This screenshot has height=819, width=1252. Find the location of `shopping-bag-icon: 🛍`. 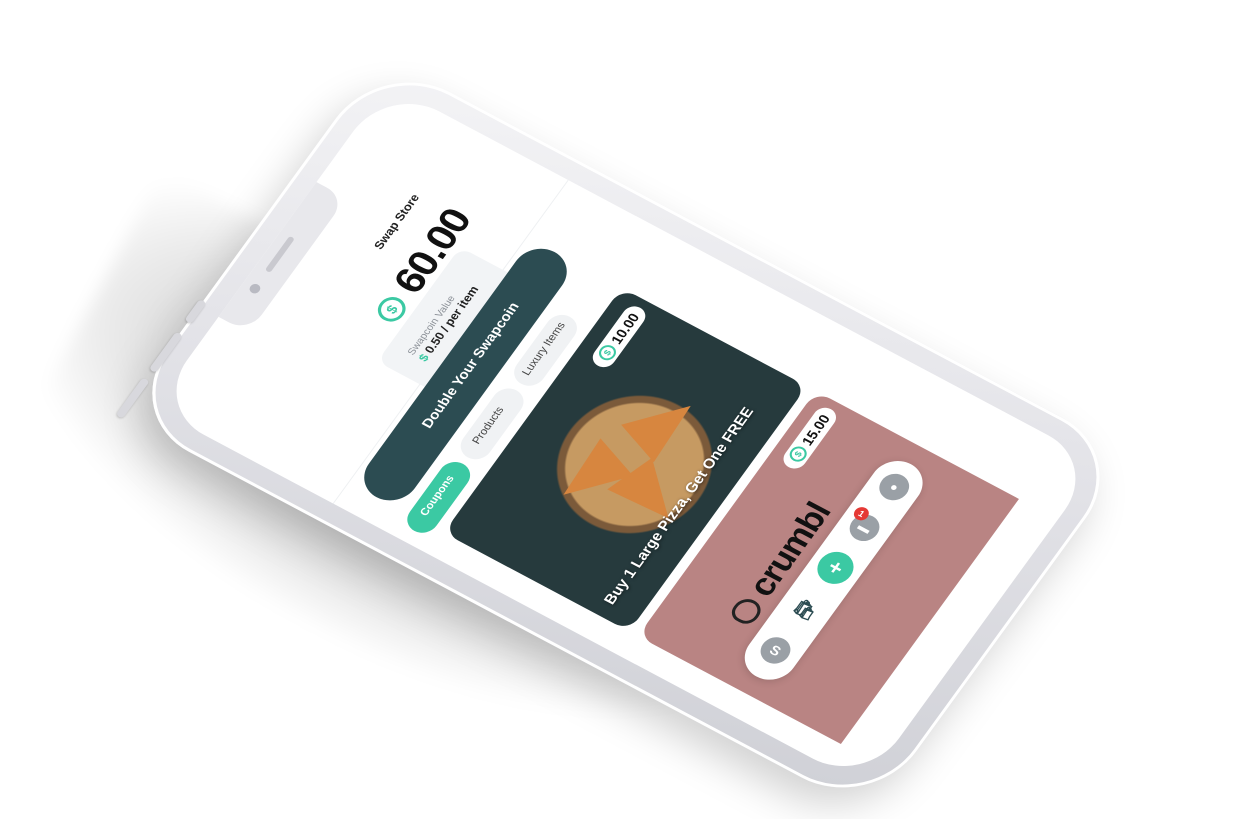

shopping-bag-icon: 🛍 is located at coordinates (805, 610).